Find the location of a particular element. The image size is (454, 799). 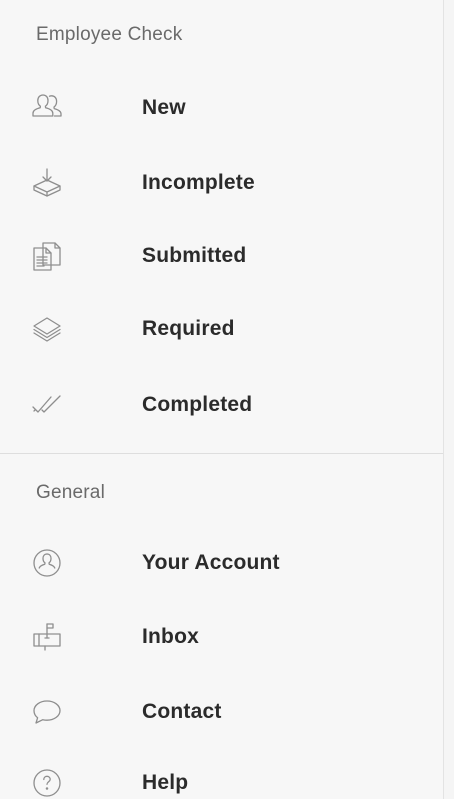

nav-item-completed: Completed is located at coordinates (221, 405).